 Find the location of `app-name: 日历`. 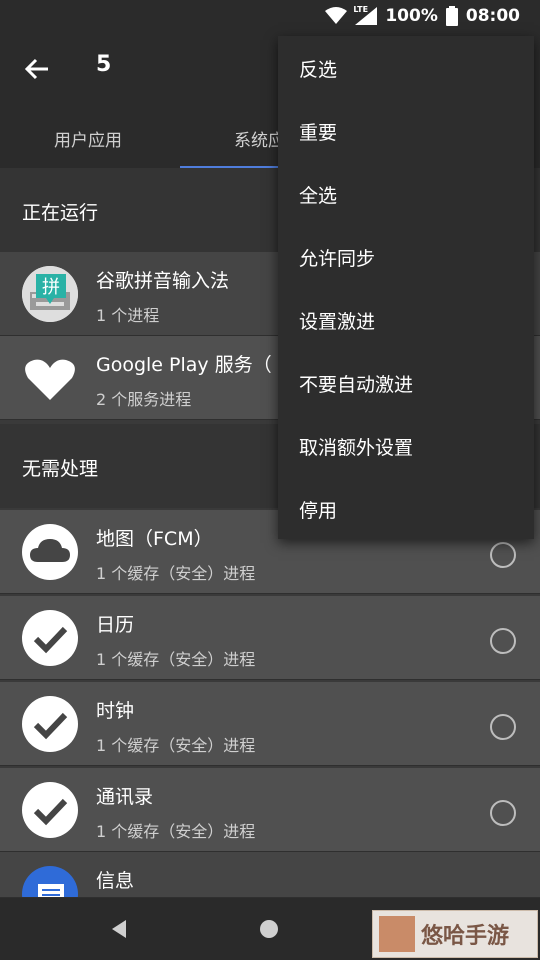

app-name: 日历 is located at coordinates (115, 625).